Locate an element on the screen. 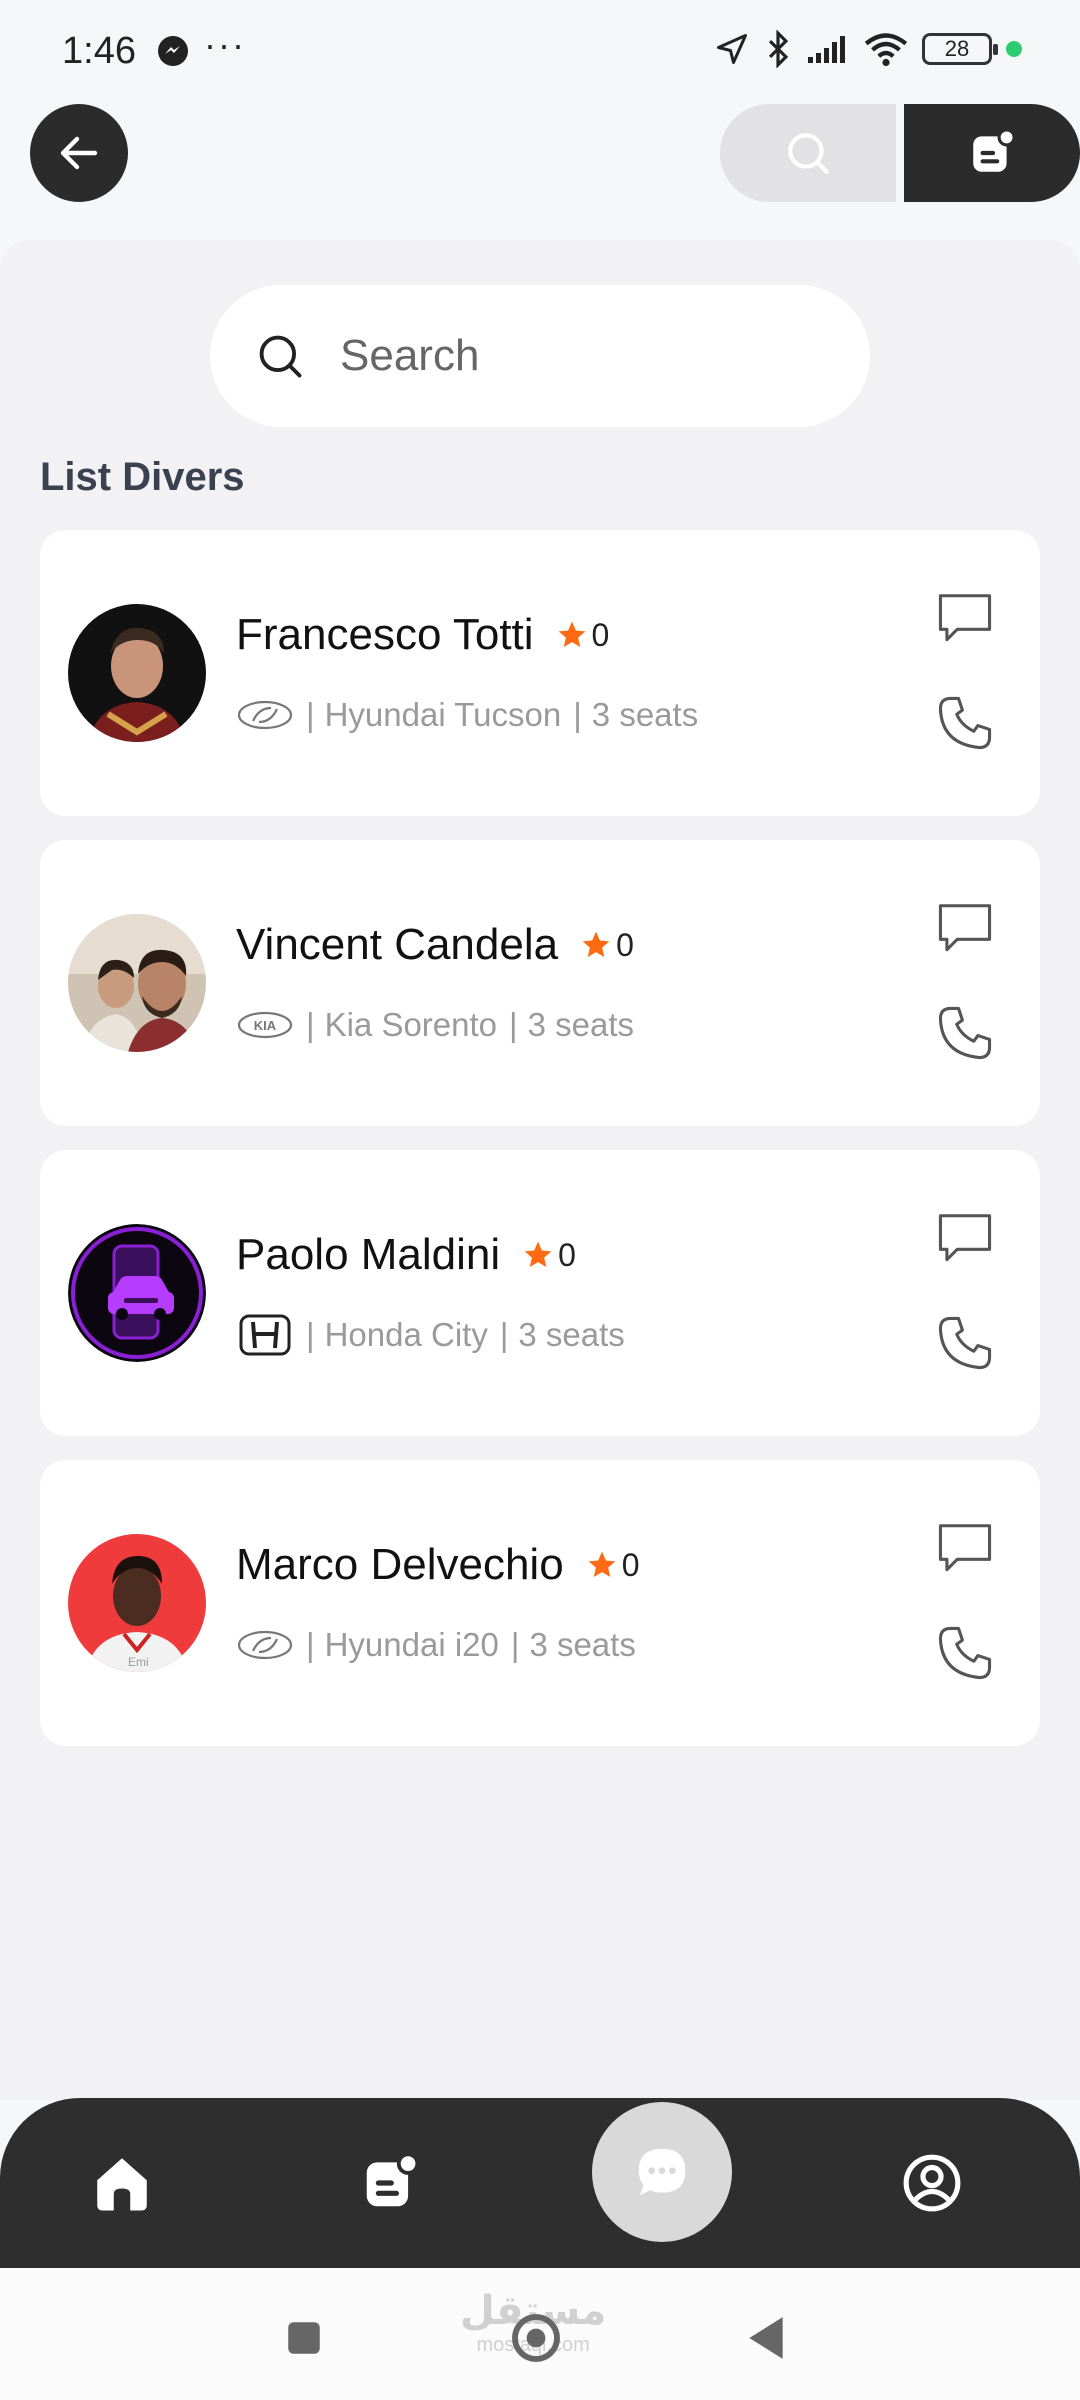 The height and width of the screenshot is (2400, 1080). bluetooth-icon is located at coordinates (778, 49).